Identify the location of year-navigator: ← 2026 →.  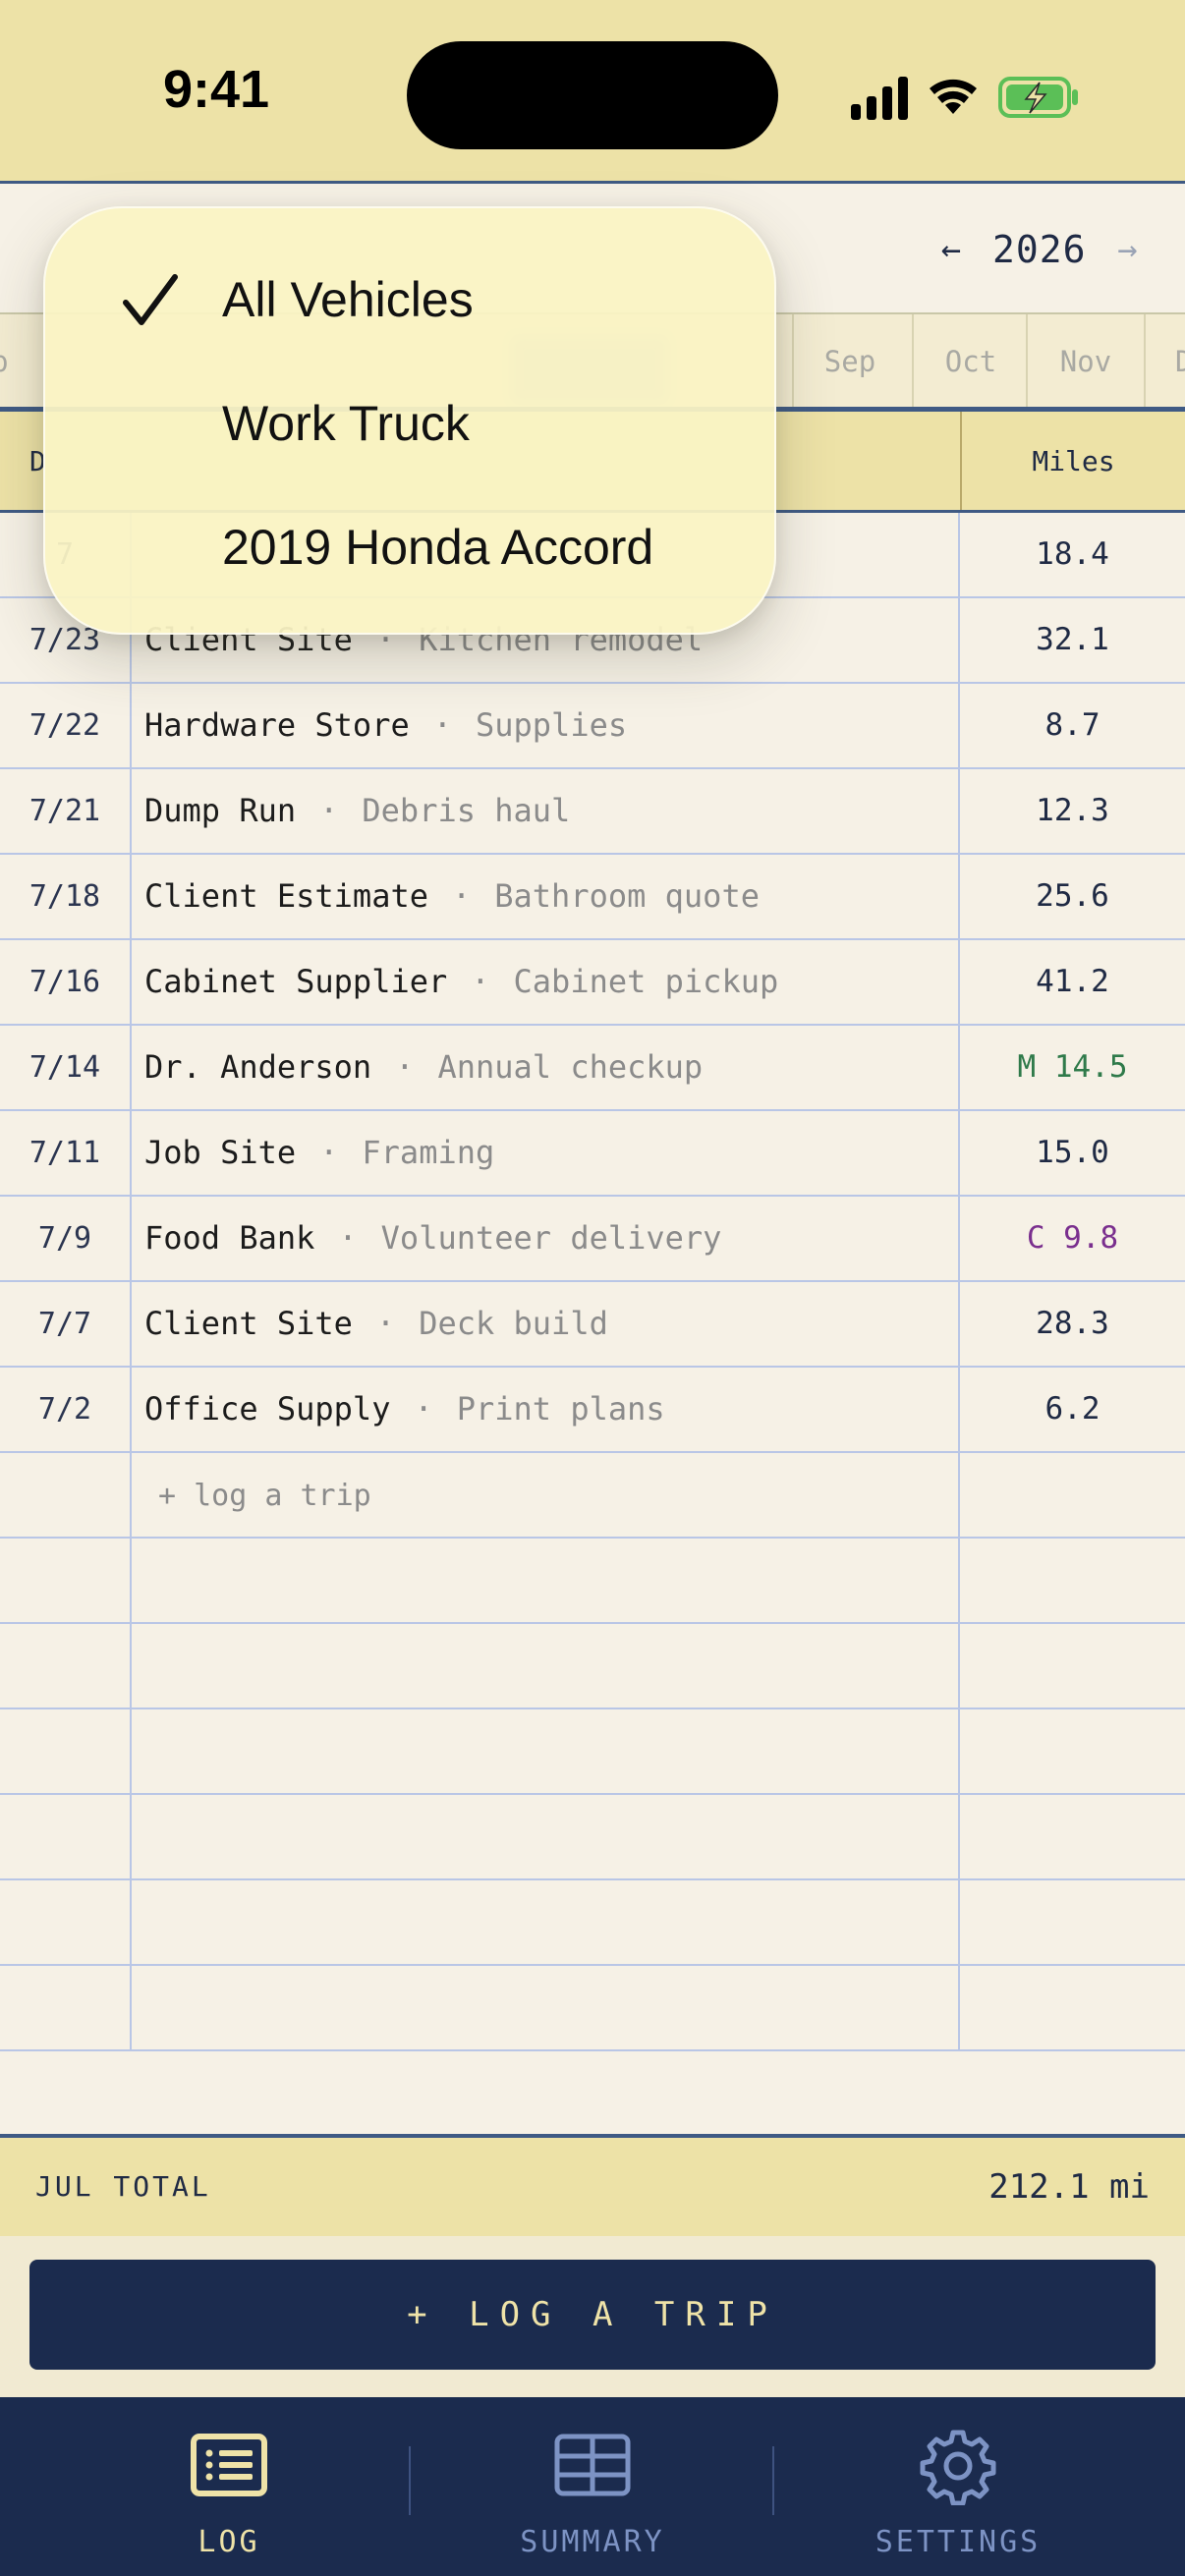
(1040, 249).